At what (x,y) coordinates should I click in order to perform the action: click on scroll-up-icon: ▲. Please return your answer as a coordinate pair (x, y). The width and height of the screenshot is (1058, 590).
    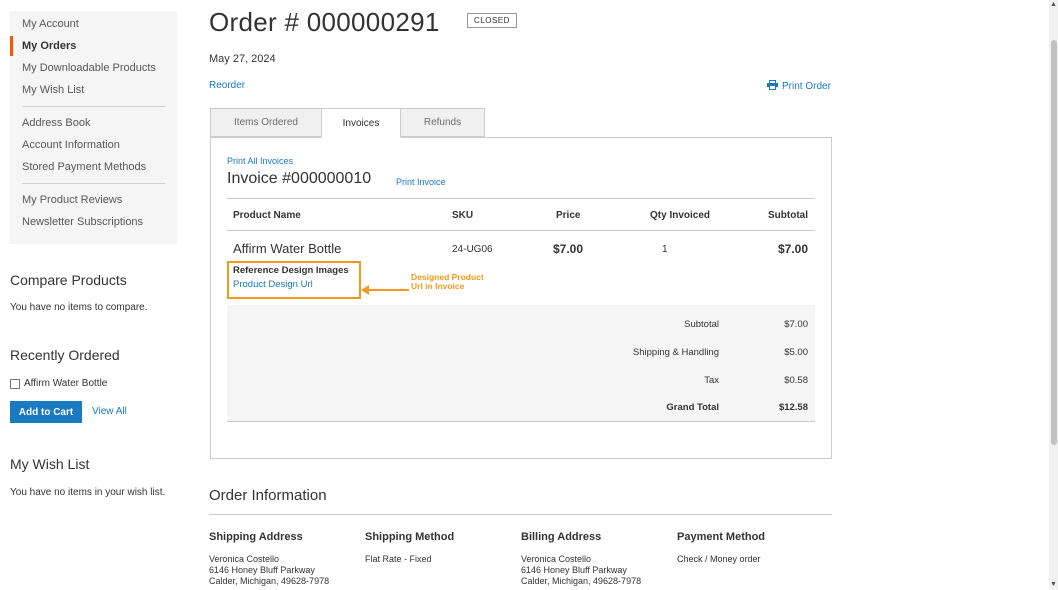
    Looking at the image, I should click on (1053, 5).